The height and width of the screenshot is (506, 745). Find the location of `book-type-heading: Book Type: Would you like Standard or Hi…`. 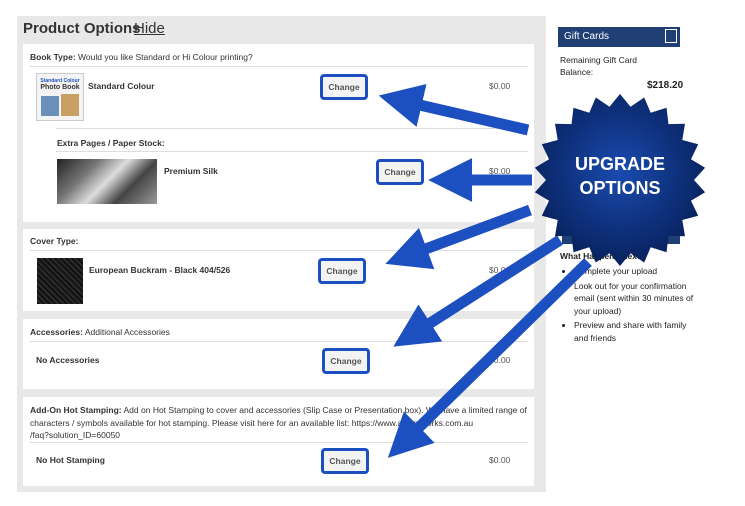

book-type-heading: Book Type: Would you like Standard or Hi… is located at coordinates (141, 57).